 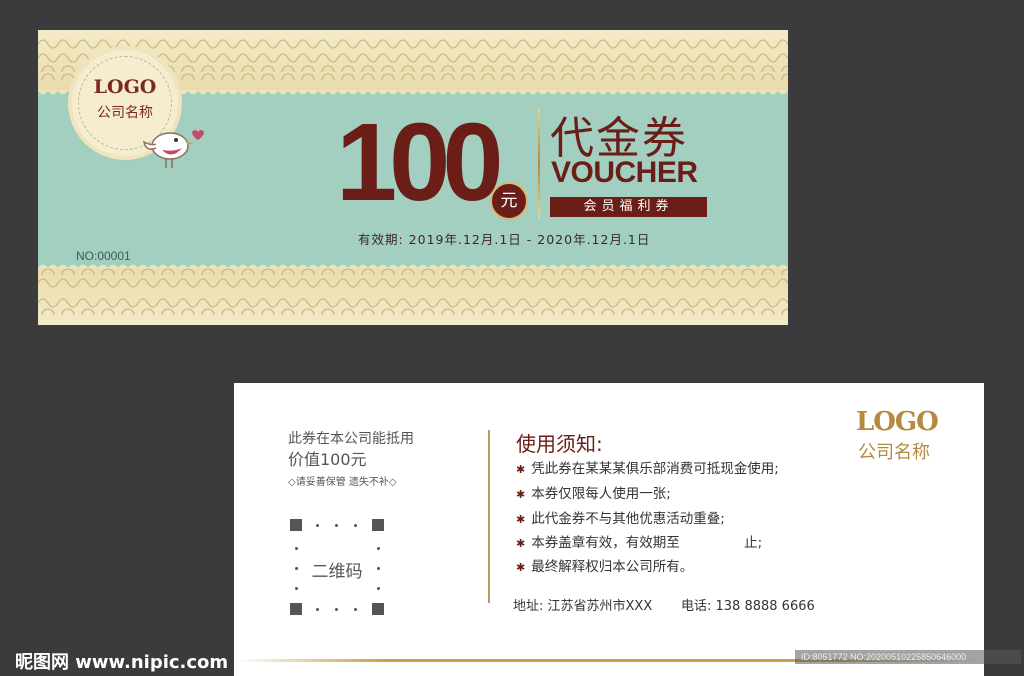 I want to click on qr-label: 二维码, so click(x=337, y=572).